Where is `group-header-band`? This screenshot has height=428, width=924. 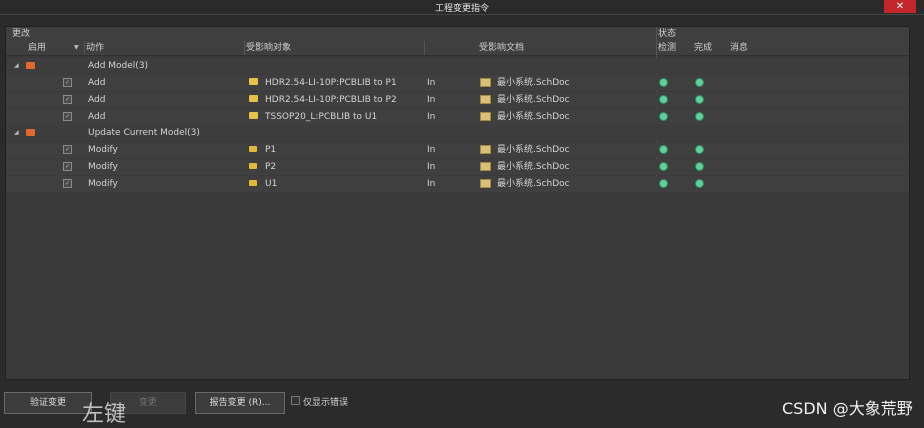
group-header-band is located at coordinates (457, 34).